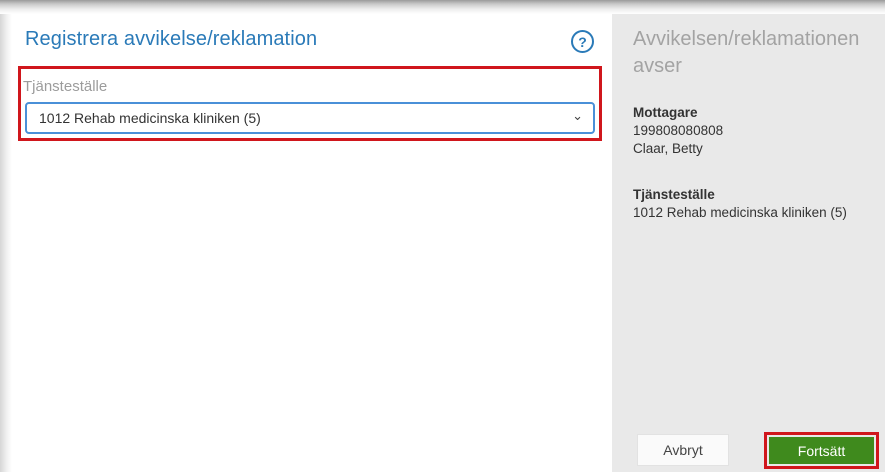 The image size is (885, 472). Describe the element at coordinates (668, 148) in the screenshot. I see `recipient-name: Claar, Betty` at that location.